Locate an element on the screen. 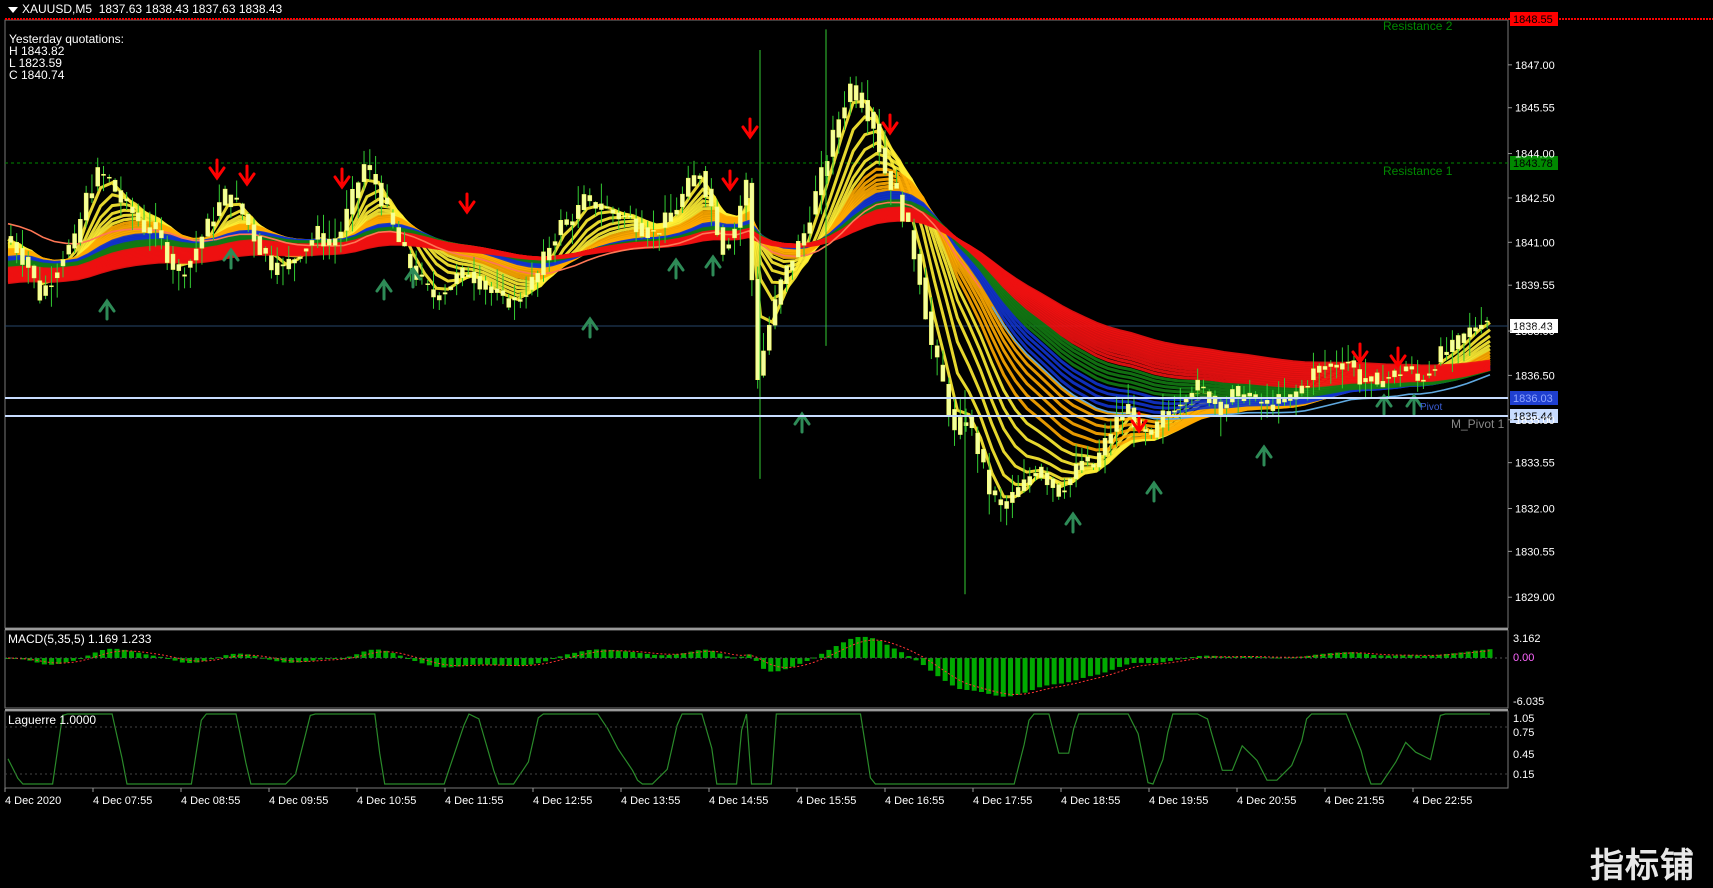 Image resolution: width=1713 pixels, height=888 pixels. time-tick-label: 4 Dec 12:55 is located at coordinates (562, 801).